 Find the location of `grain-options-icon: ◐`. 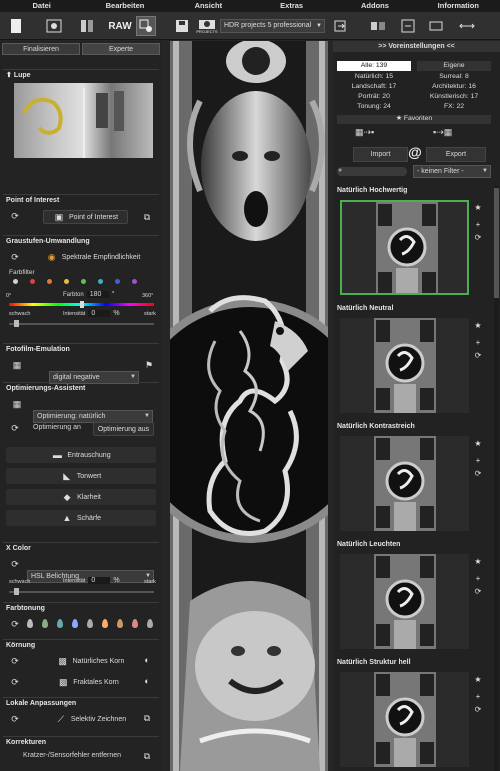

grain-options-icon: ◐ is located at coordinates (147, 660).